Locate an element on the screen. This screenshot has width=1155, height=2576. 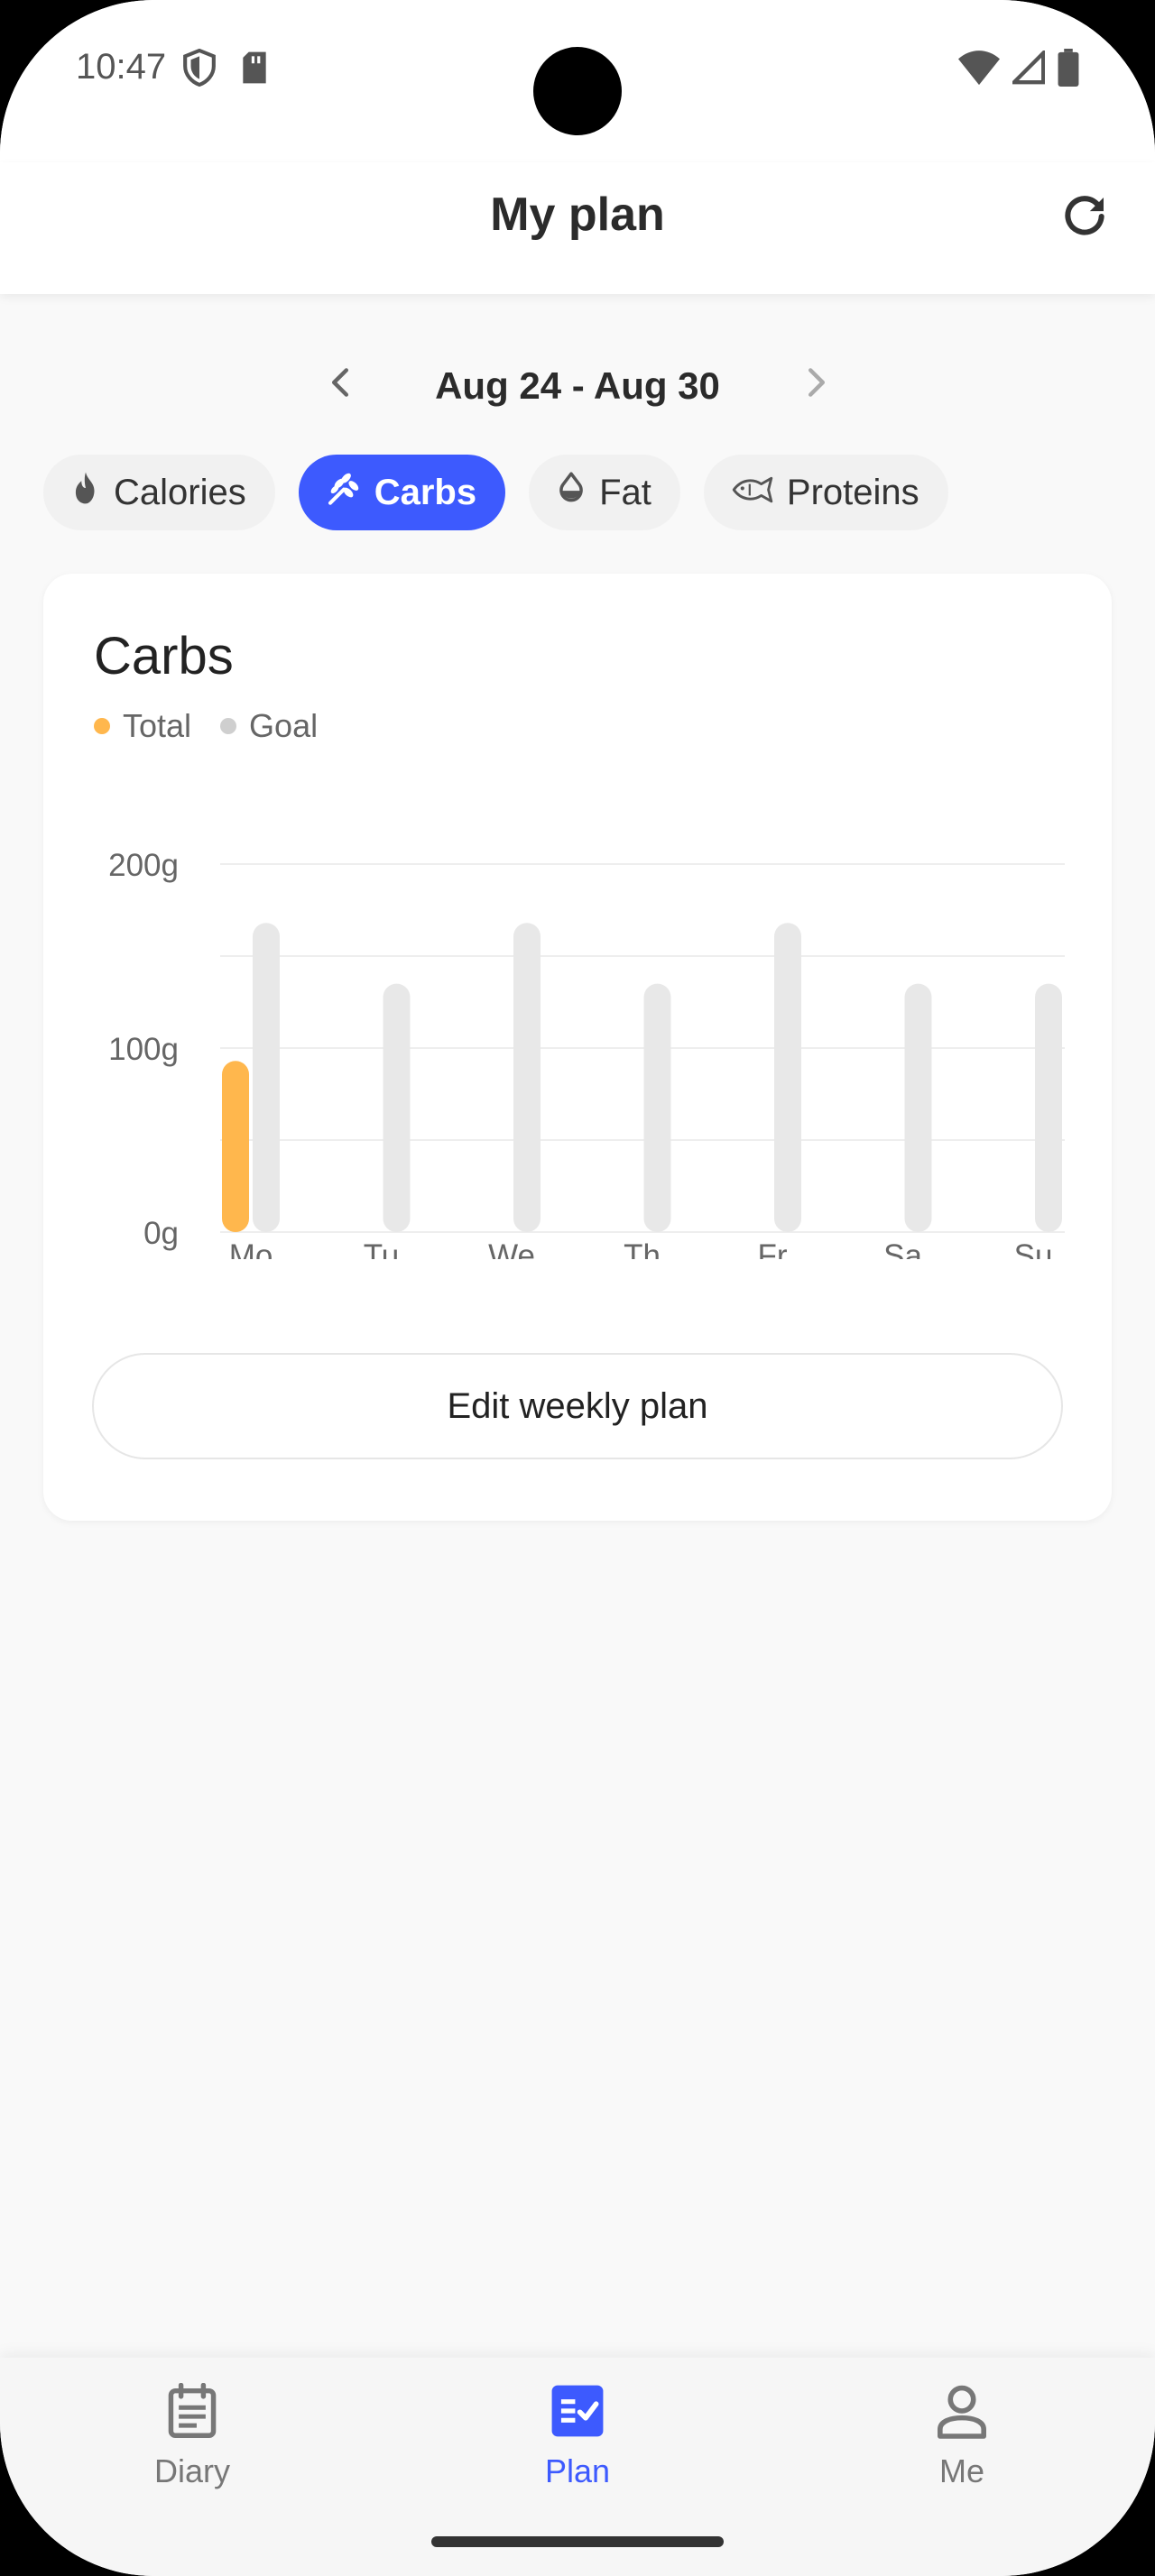
plan-checklist-icon is located at coordinates (577, 2413).